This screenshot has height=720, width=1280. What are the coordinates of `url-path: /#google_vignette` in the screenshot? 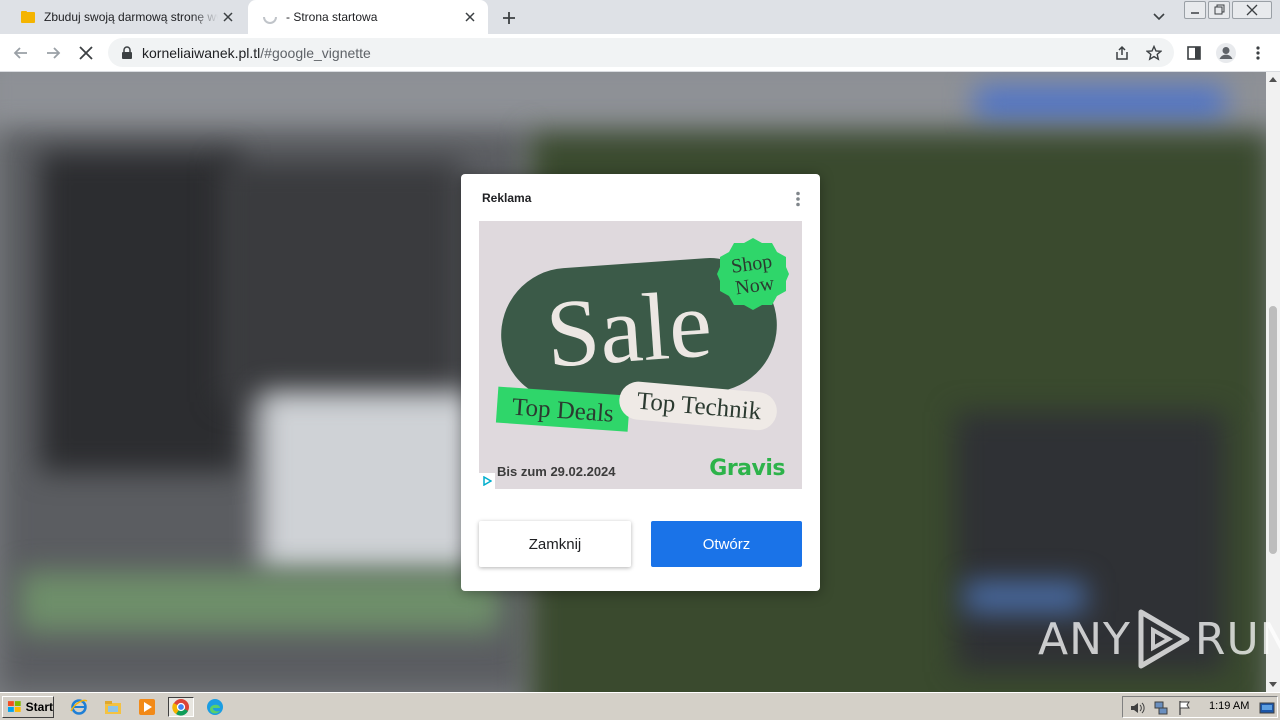 It's located at (315, 52).